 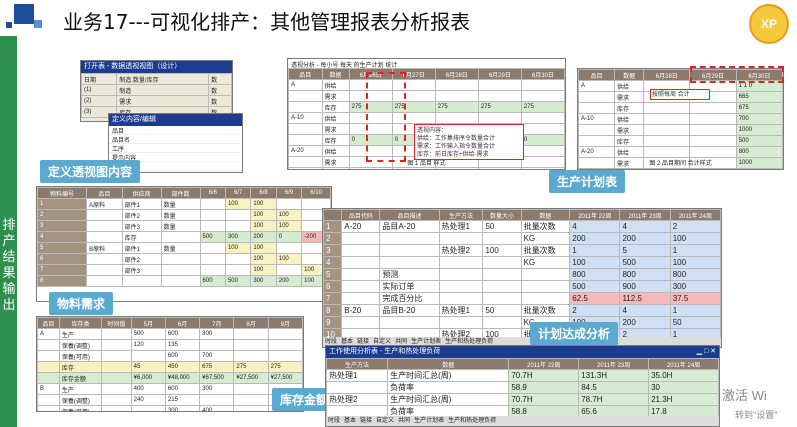 What do you see at coordinates (385, 351) in the screenshot?
I see `load-title: 工作使用分析表 - 生产和热处理负荷` at bounding box center [385, 351].